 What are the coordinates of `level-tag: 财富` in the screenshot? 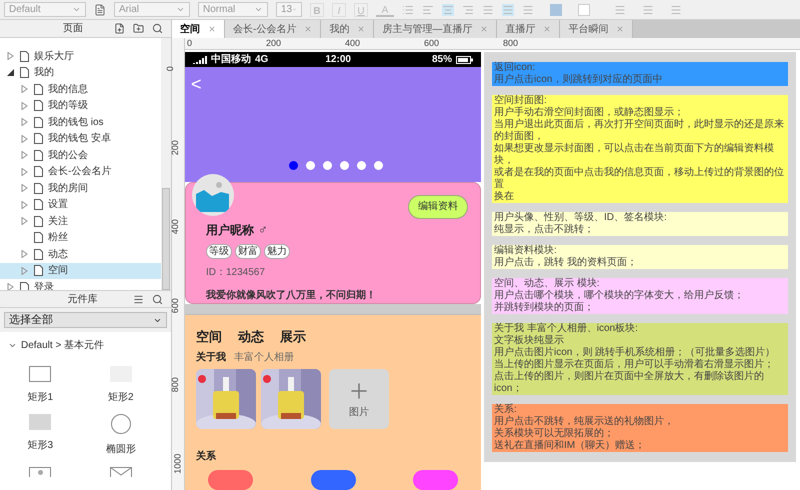 It's located at (248, 251).